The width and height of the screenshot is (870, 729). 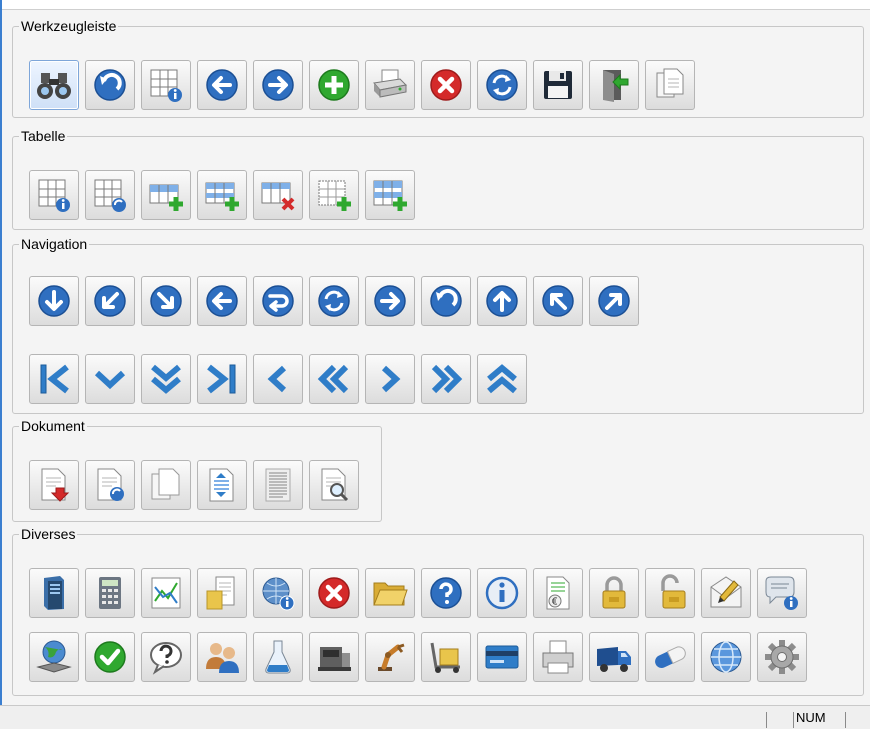 What do you see at coordinates (614, 85) in the screenshot?
I see `exit-button` at bounding box center [614, 85].